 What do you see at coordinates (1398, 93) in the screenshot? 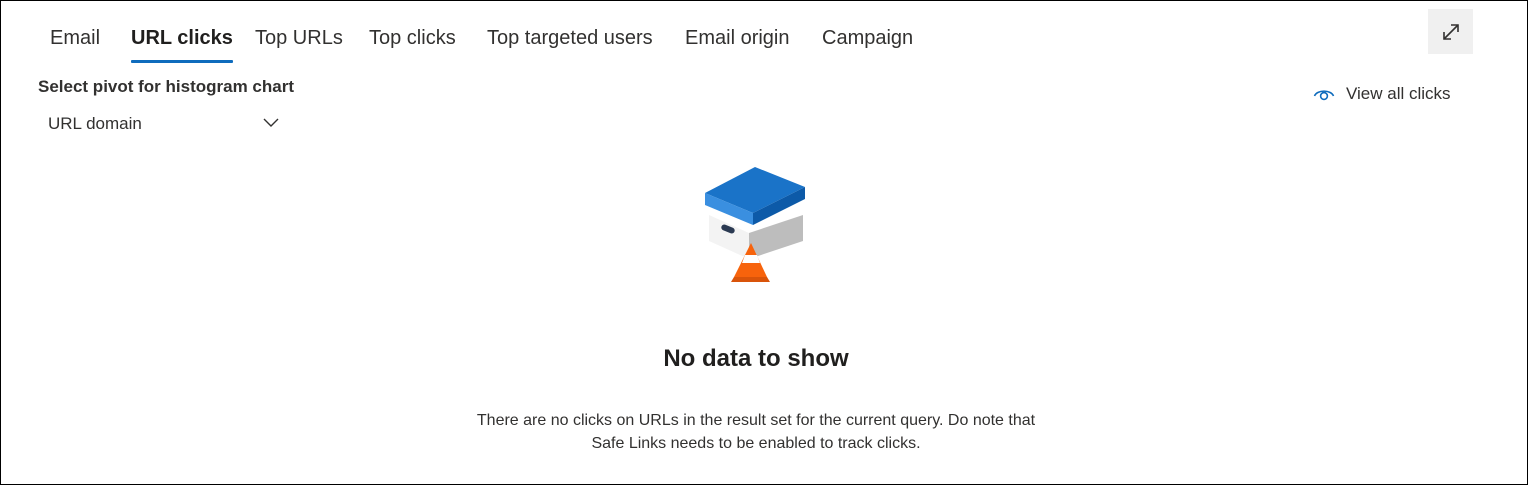
I see `view-all-clicks-label: View all clicks` at bounding box center [1398, 93].